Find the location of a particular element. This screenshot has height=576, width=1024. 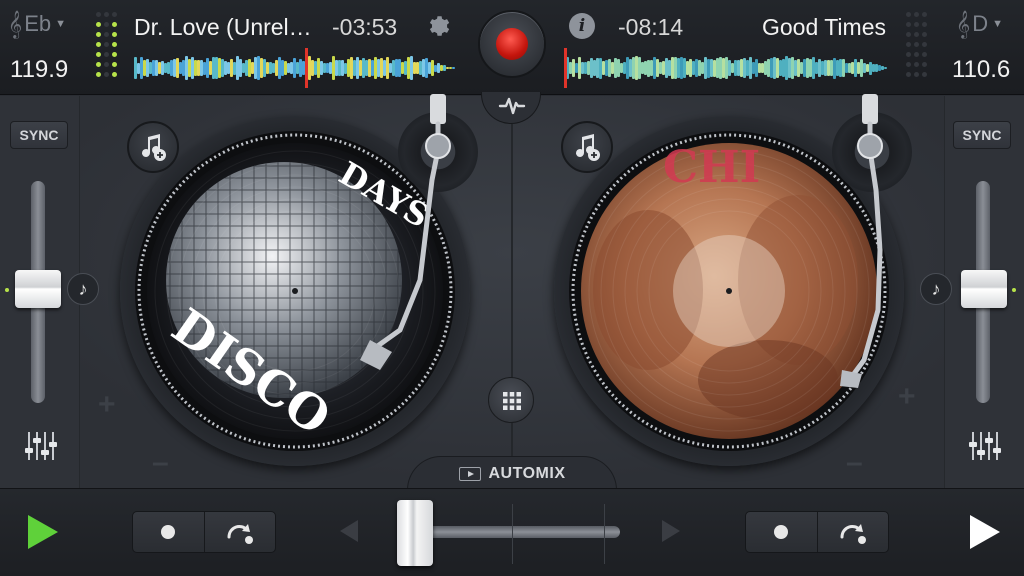

left-cue-button is located at coordinates (168, 532).